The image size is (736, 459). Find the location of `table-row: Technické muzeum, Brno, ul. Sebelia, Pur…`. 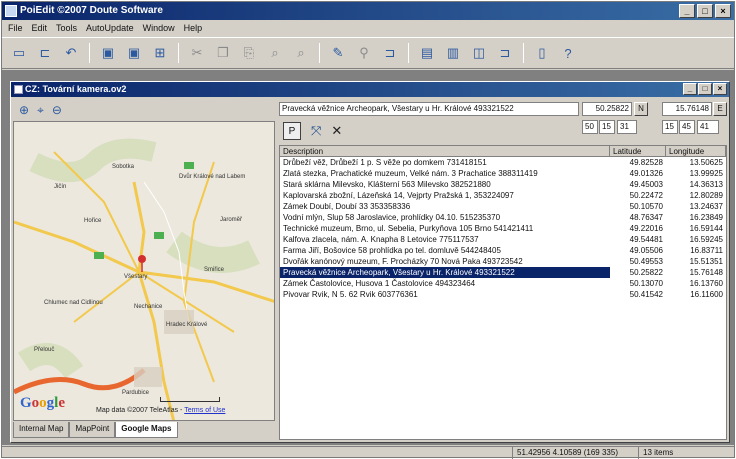

table-row: Technické muzeum, Brno, ul. Sebelia, Pur… is located at coordinates (503, 228).